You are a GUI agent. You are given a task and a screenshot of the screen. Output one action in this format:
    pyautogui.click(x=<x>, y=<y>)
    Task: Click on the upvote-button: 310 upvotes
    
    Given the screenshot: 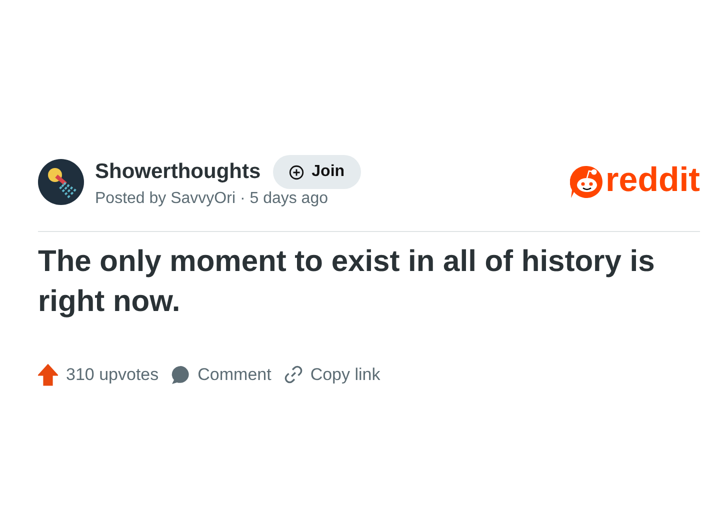 What is the action you would take?
    pyautogui.click(x=98, y=375)
    